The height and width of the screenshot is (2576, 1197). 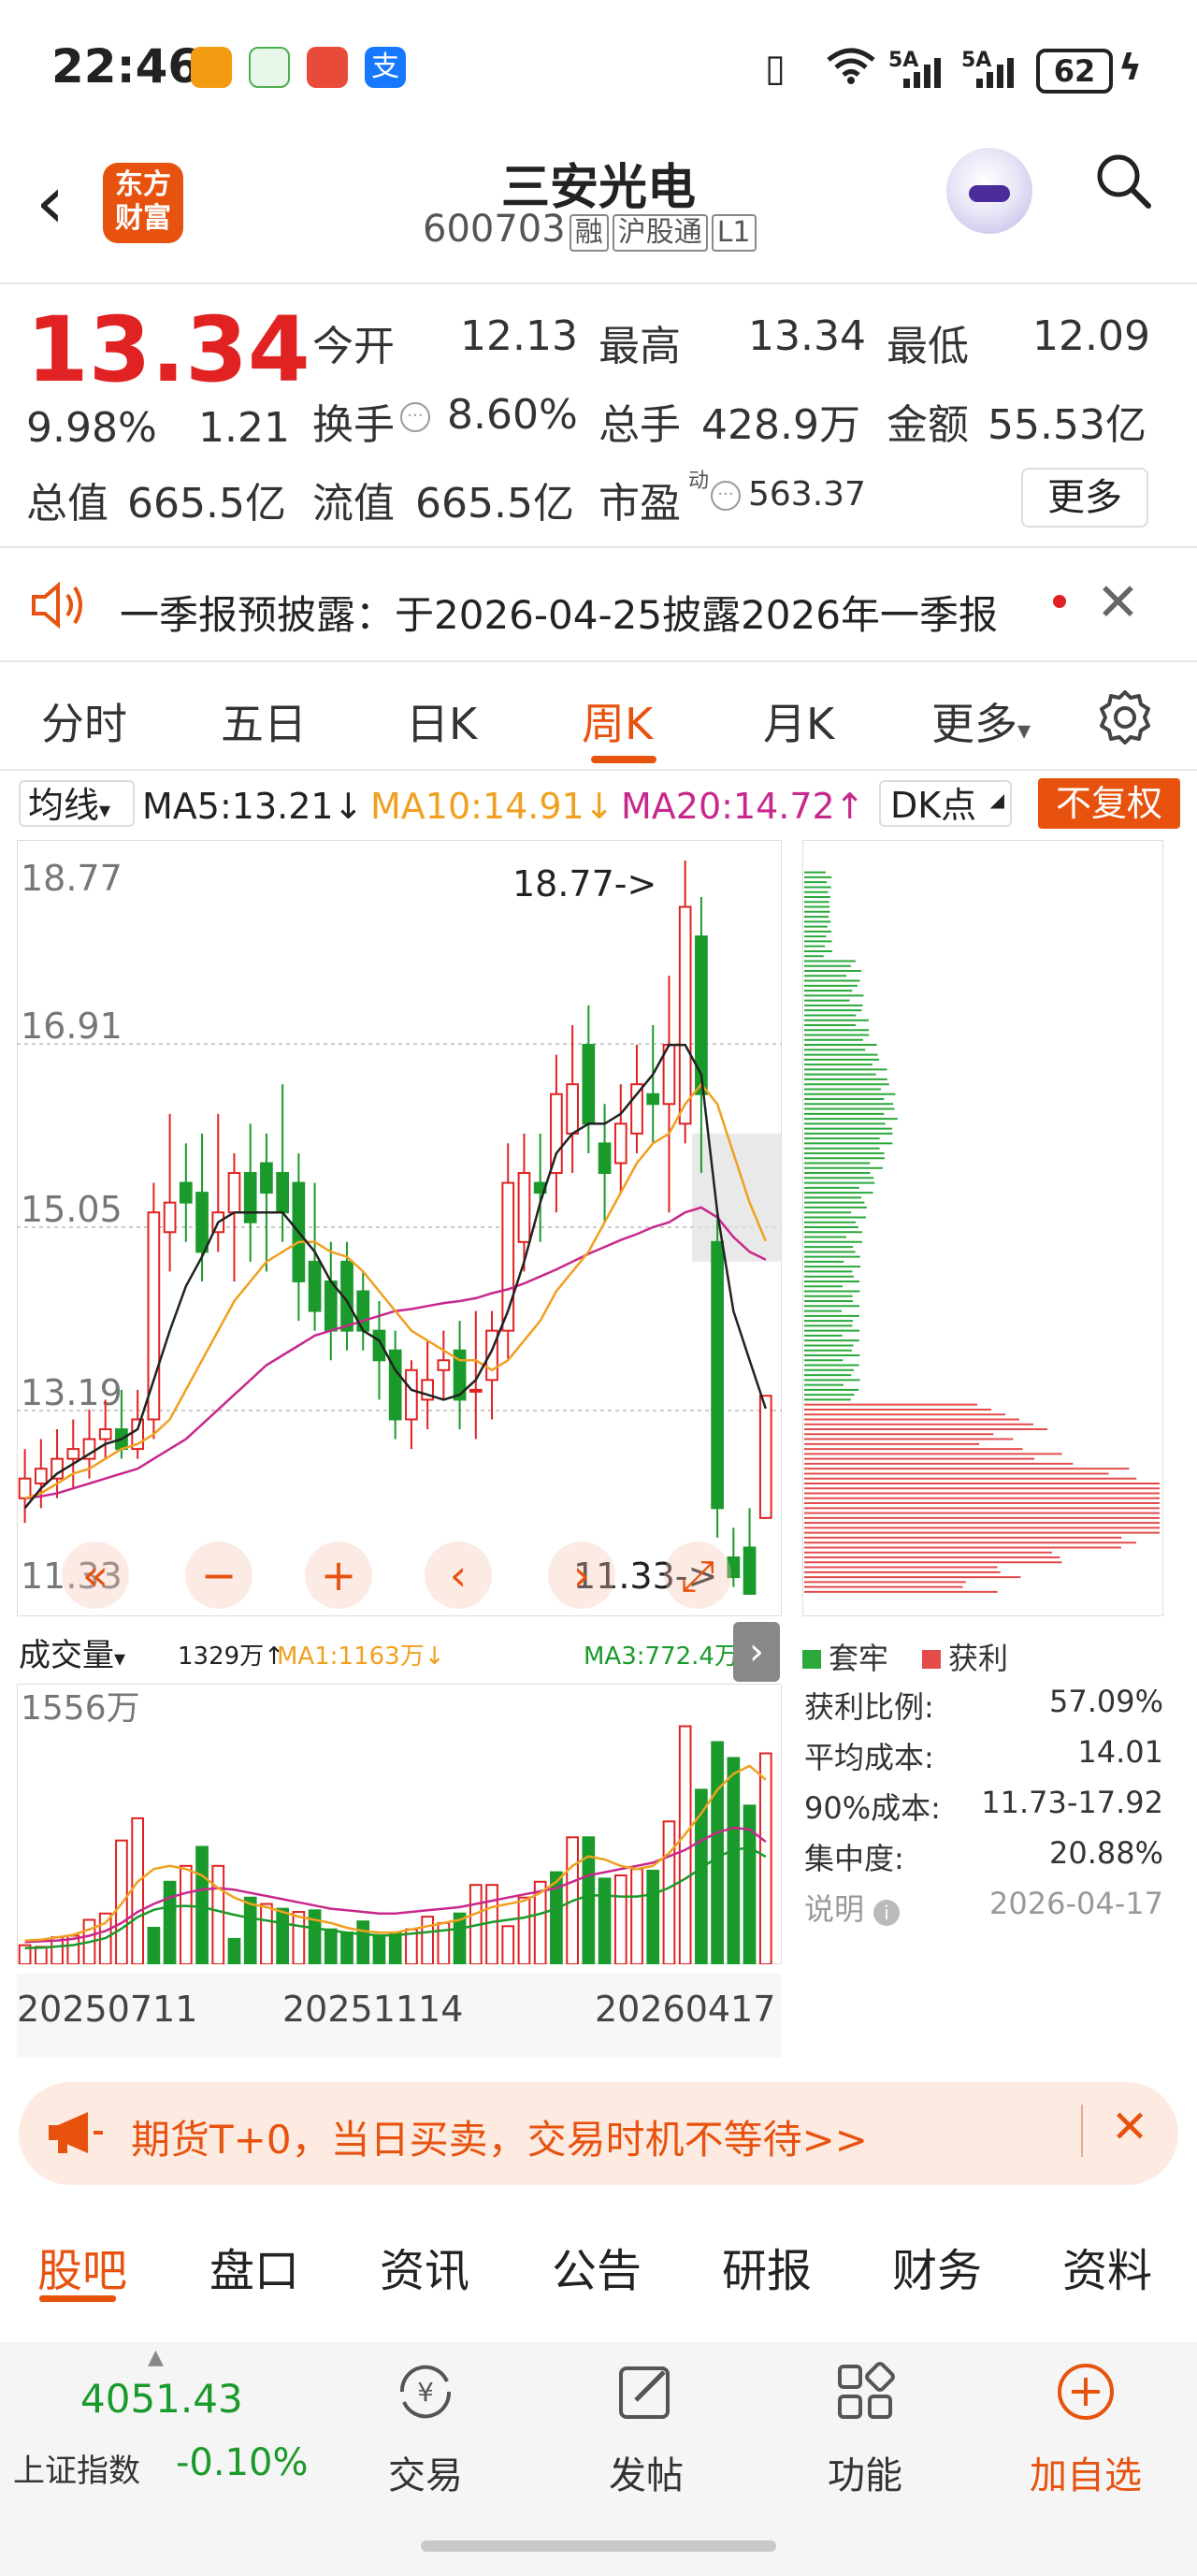 What do you see at coordinates (399, 1824) in the screenshot?
I see `volume-chart: 1556万` at bounding box center [399, 1824].